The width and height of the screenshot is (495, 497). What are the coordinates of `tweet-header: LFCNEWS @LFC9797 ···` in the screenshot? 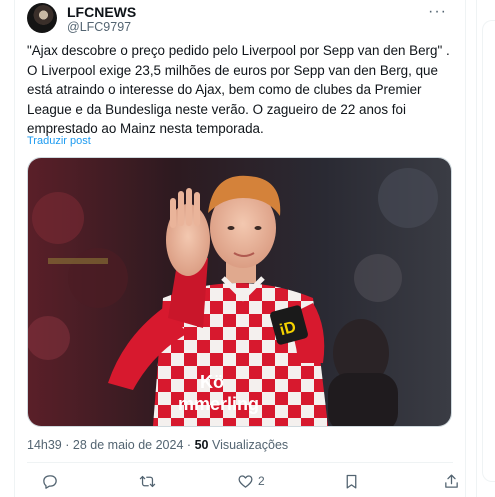 It's located at (240, 19).